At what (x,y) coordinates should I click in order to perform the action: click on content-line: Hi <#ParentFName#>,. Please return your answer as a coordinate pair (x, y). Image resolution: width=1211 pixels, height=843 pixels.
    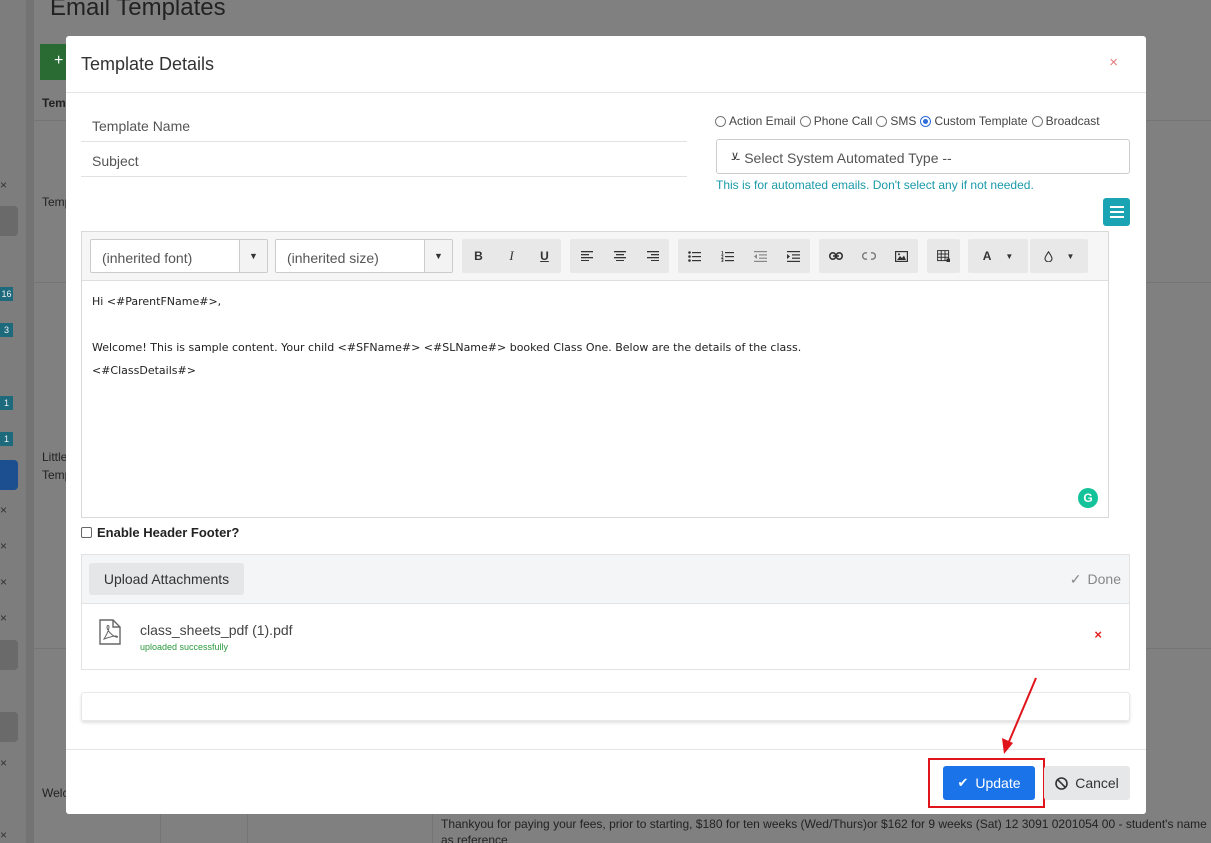
    Looking at the image, I should click on (157, 301).